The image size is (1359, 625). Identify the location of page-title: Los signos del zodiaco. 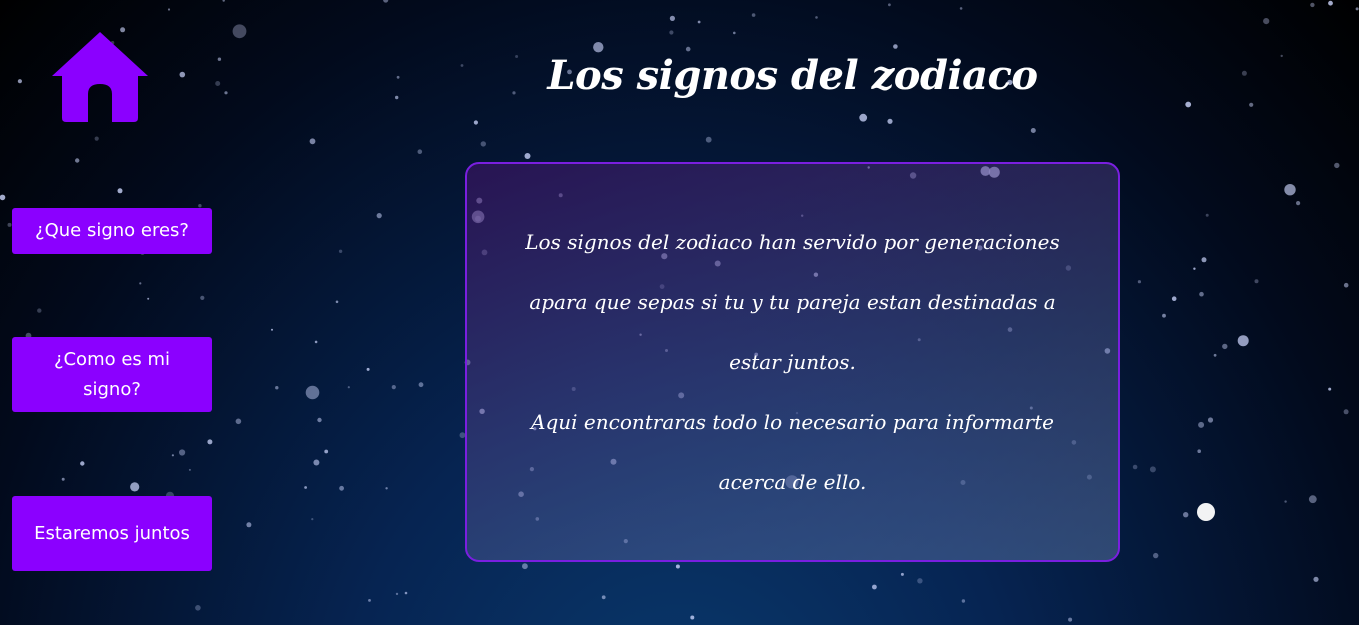
(792, 75).